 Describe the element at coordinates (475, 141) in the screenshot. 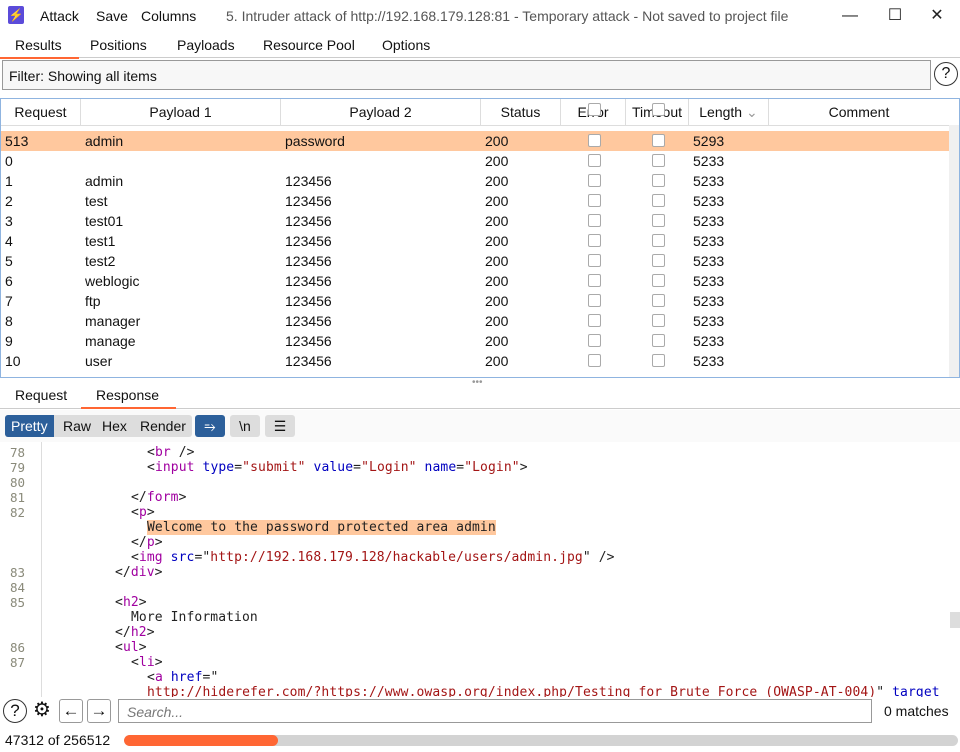

I see `table-row: 513 admin password 200 5293` at that location.